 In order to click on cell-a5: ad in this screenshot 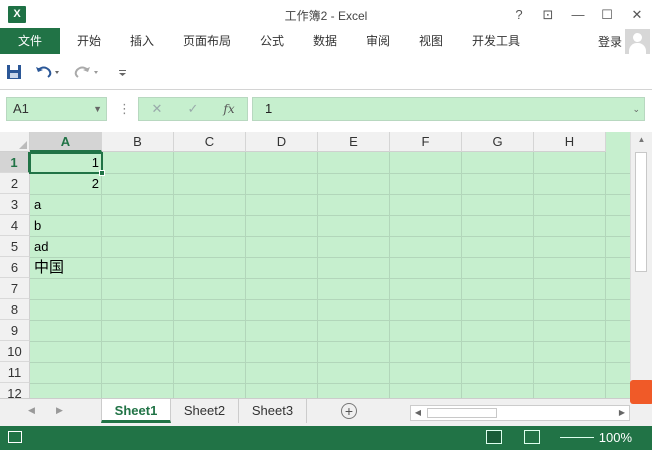, I will do `click(66, 246)`.